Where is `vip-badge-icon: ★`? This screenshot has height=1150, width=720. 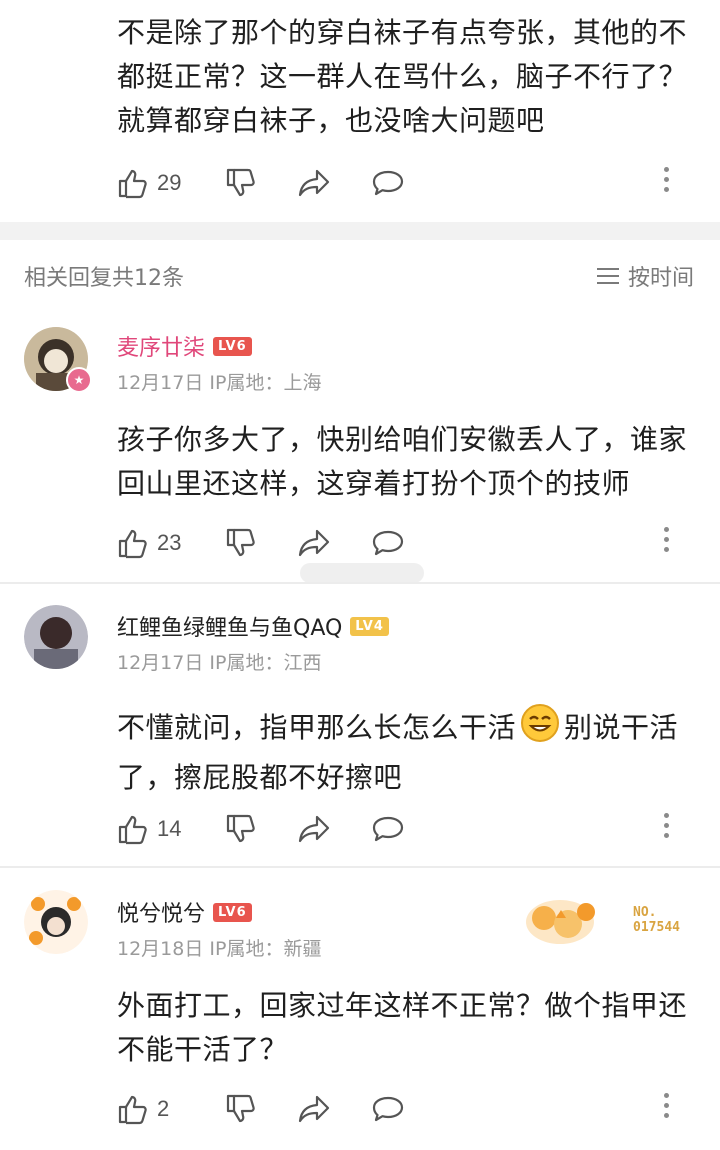 vip-badge-icon: ★ is located at coordinates (79, 380).